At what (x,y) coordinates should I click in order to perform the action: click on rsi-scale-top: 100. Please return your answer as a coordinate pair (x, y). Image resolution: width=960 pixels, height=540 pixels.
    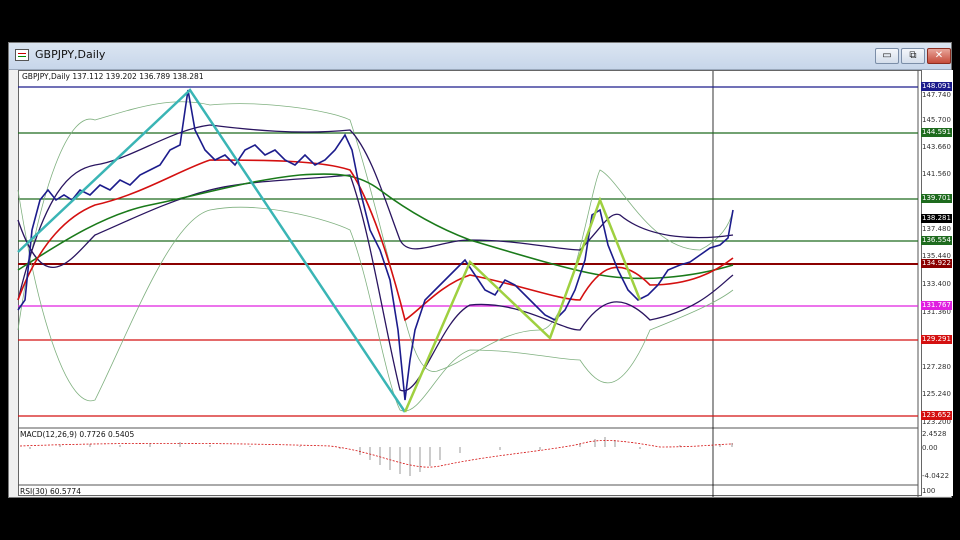
    Looking at the image, I should click on (929, 491).